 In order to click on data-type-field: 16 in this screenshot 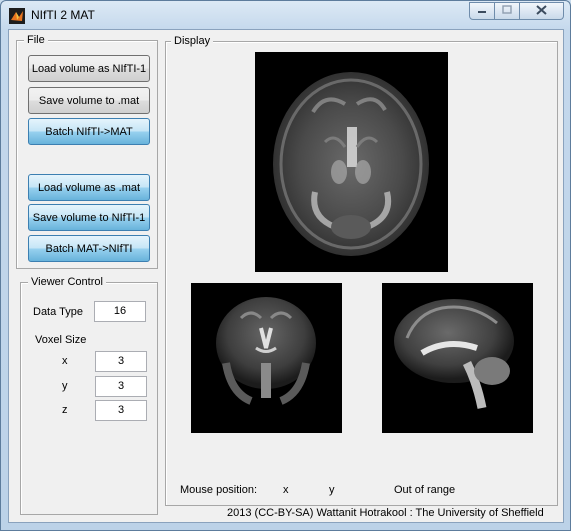, I will do `click(120, 311)`.